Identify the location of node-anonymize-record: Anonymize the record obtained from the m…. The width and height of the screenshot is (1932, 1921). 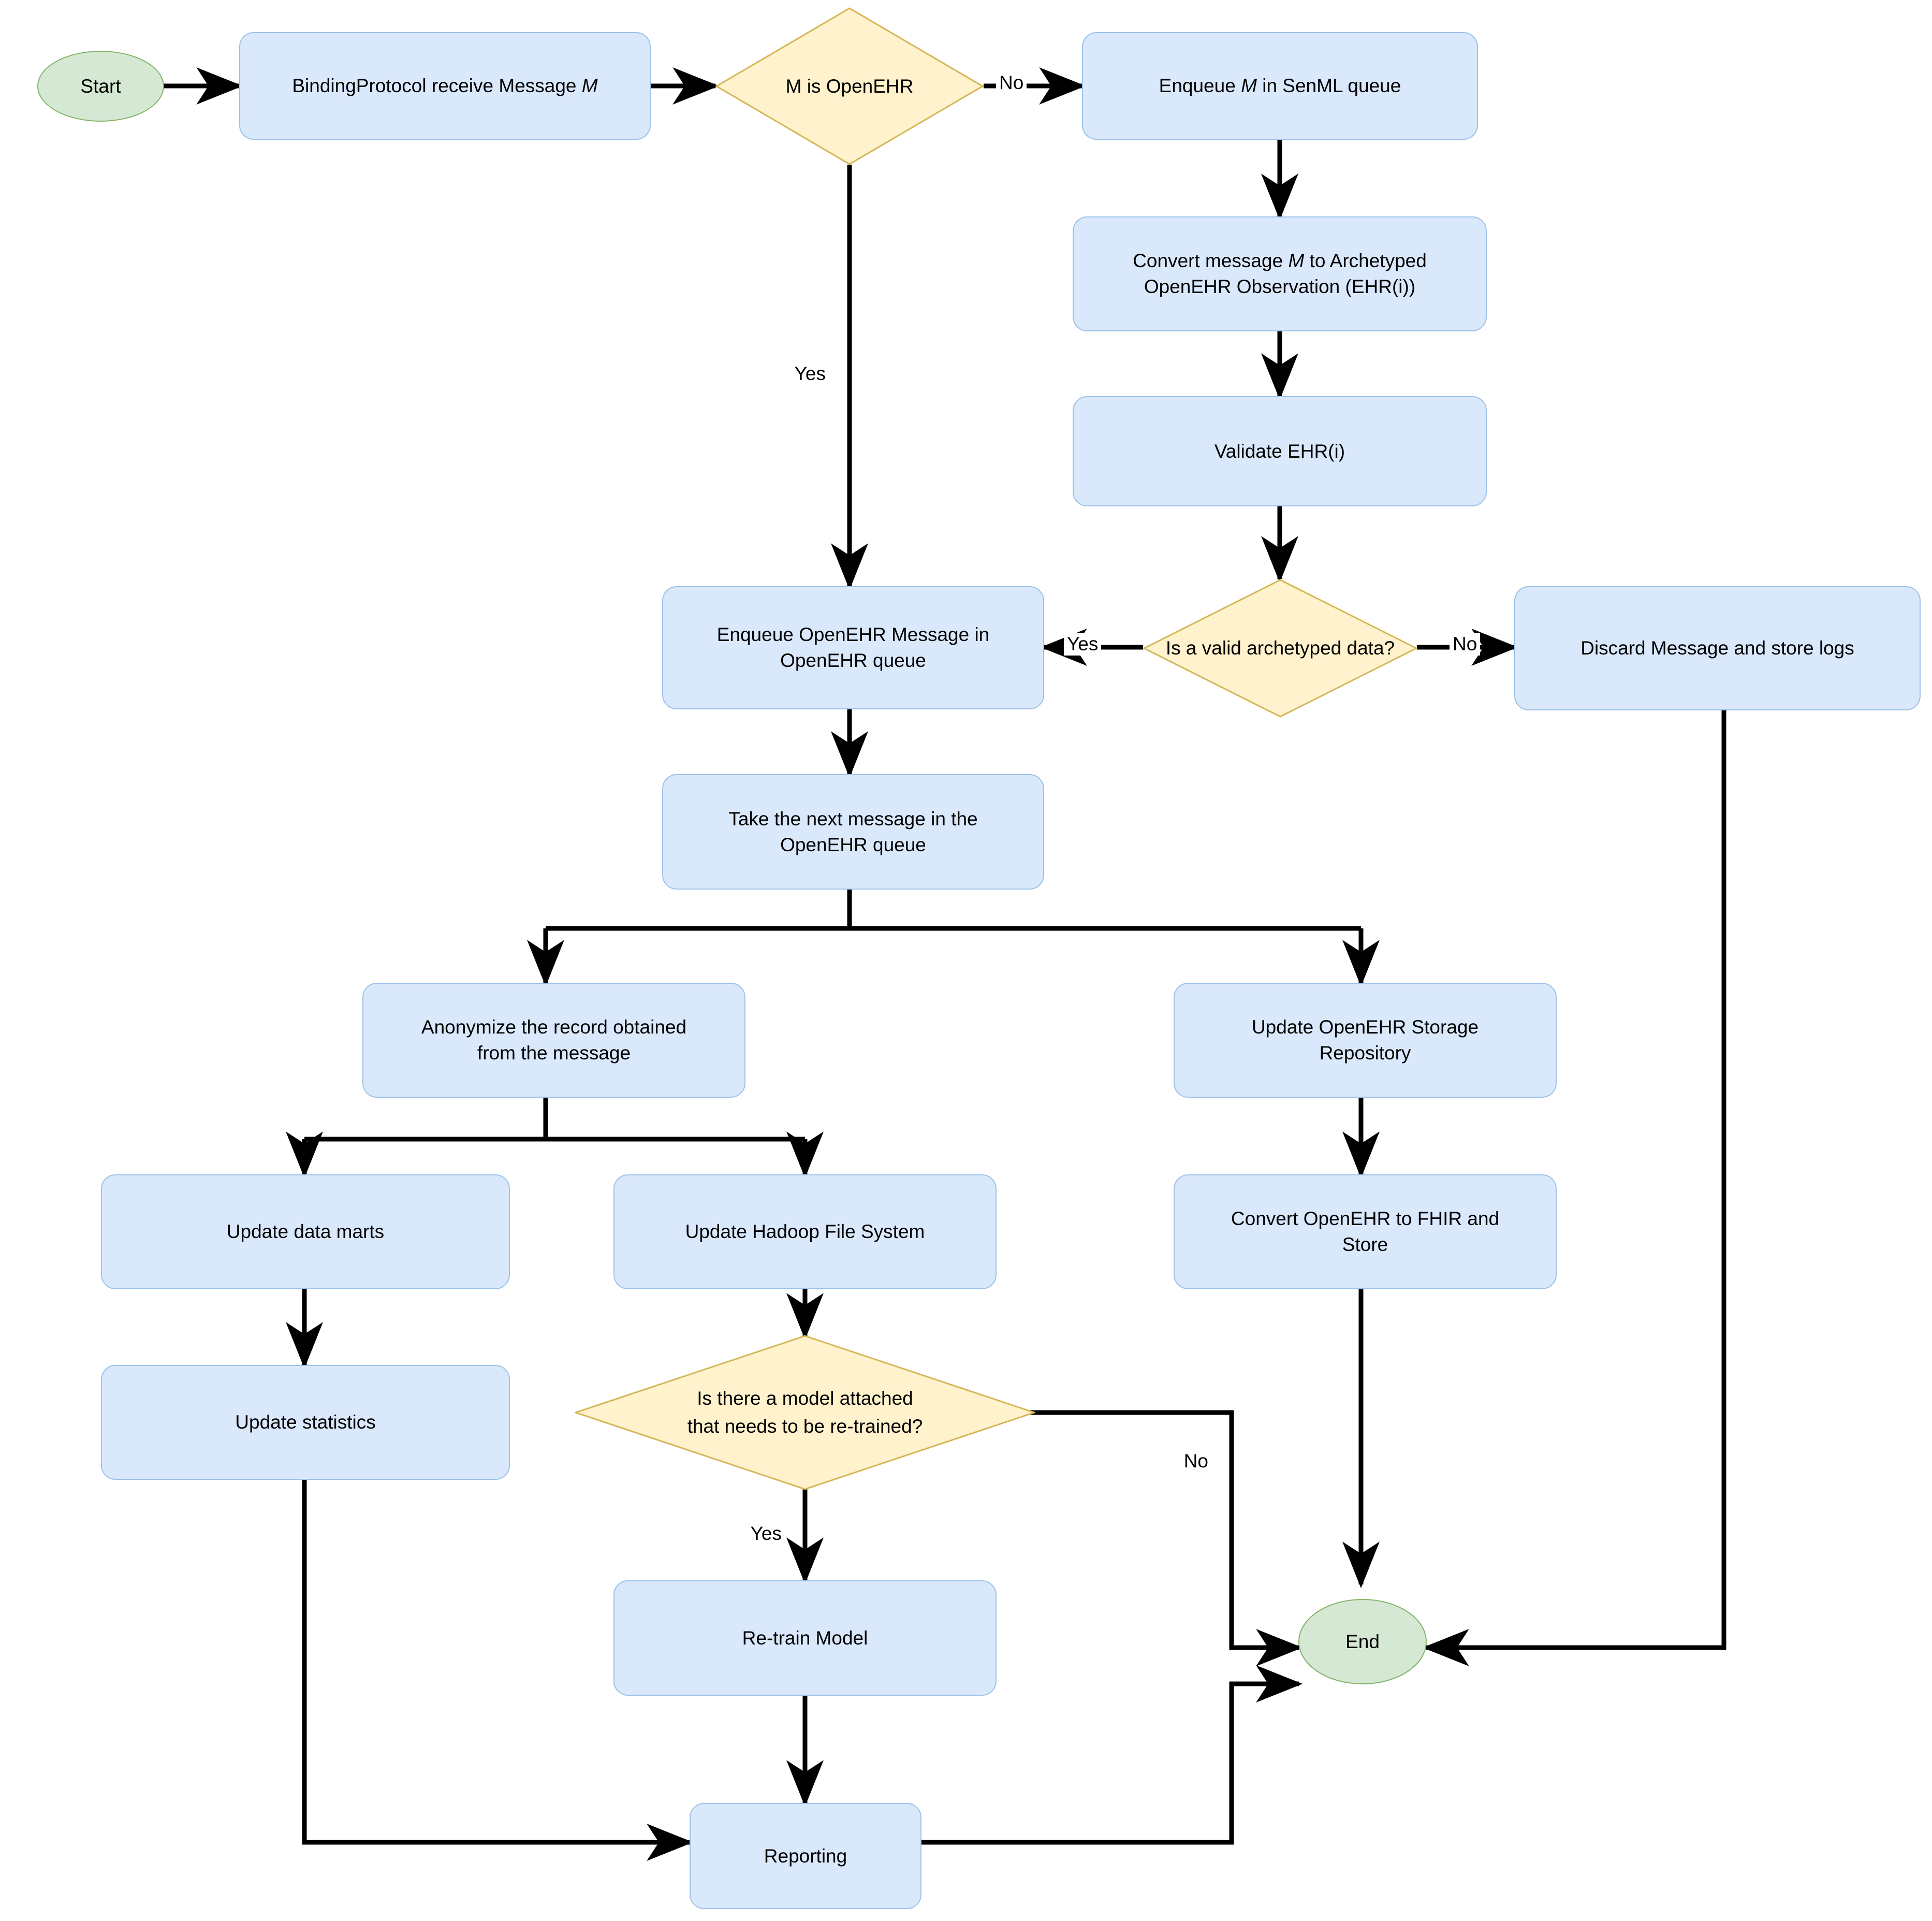
(554, 1040).